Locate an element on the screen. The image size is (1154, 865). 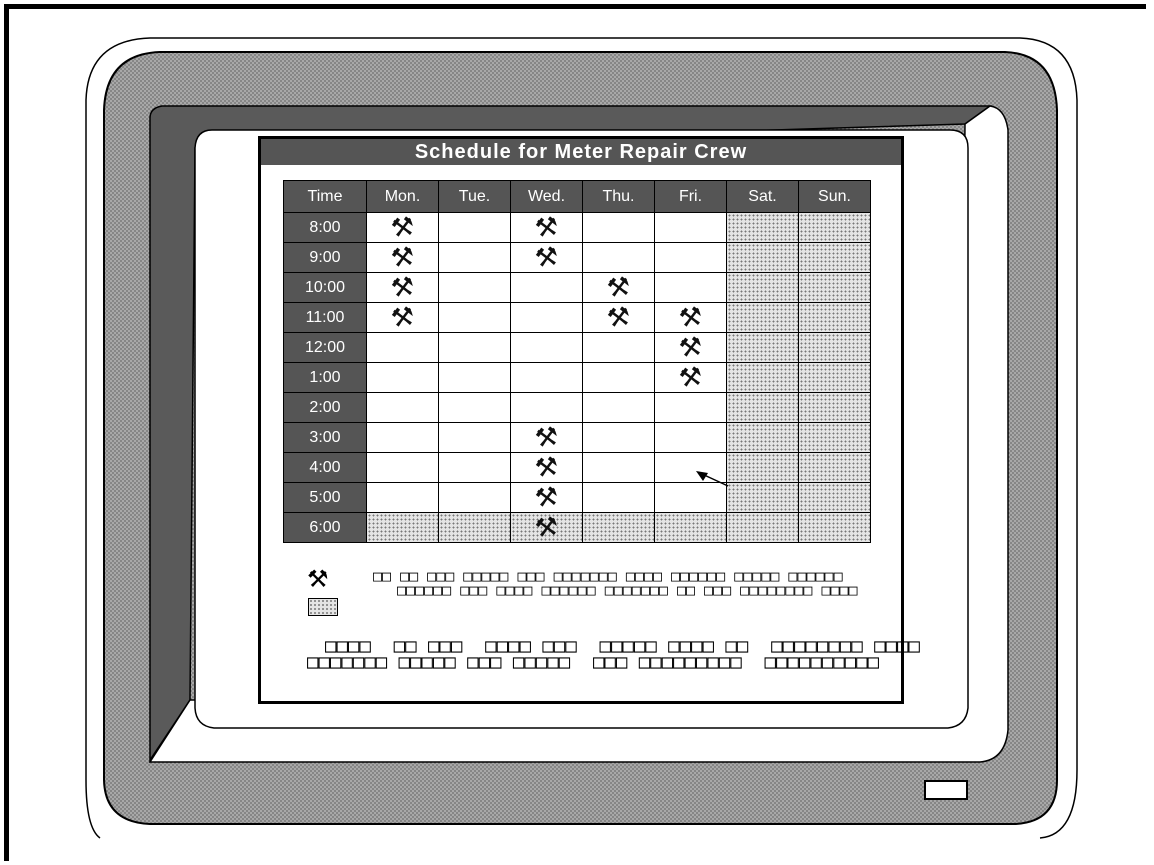
schedule-row: 10:00 ⚒ ⚒ is located at coordinates (577, 287).